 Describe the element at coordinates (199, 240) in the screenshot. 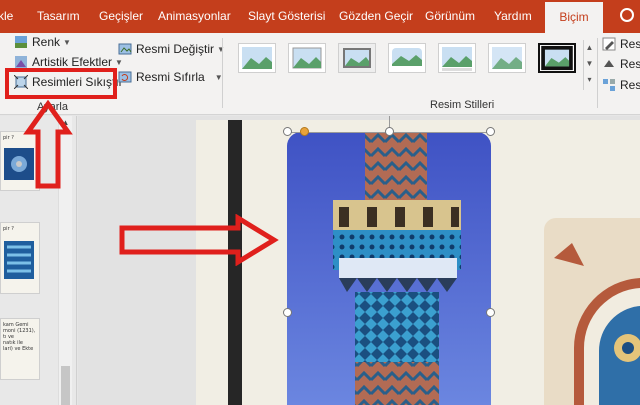

I see `annotation-right-arrow` at that location.